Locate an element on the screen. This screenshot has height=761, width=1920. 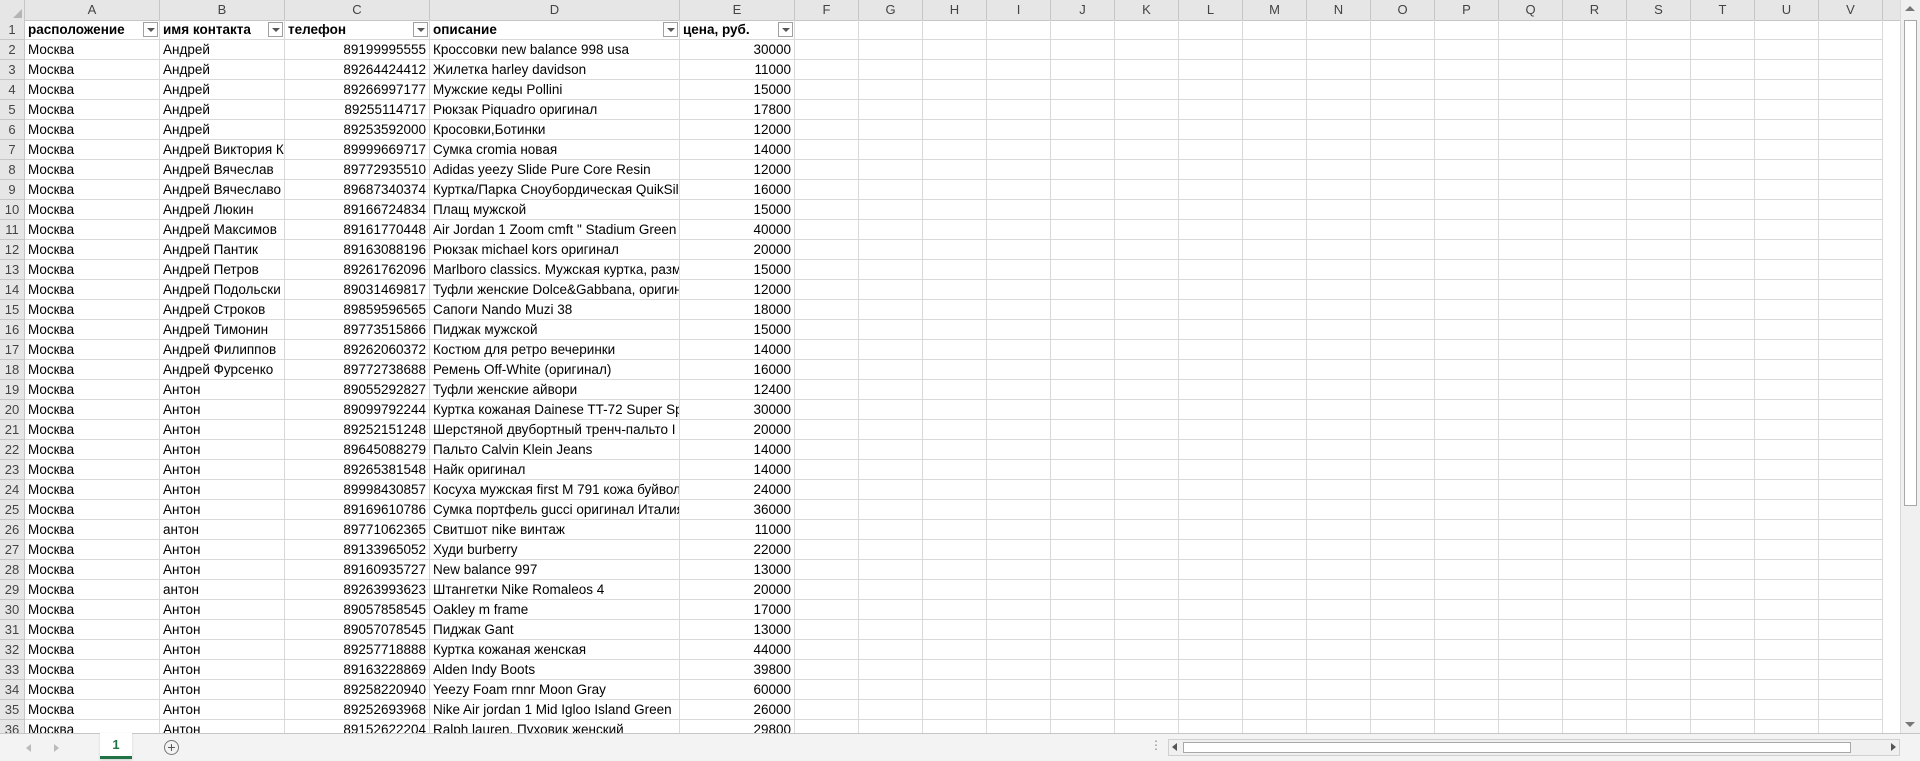
cell-price: 24000 is located at coordinates (737, 490).